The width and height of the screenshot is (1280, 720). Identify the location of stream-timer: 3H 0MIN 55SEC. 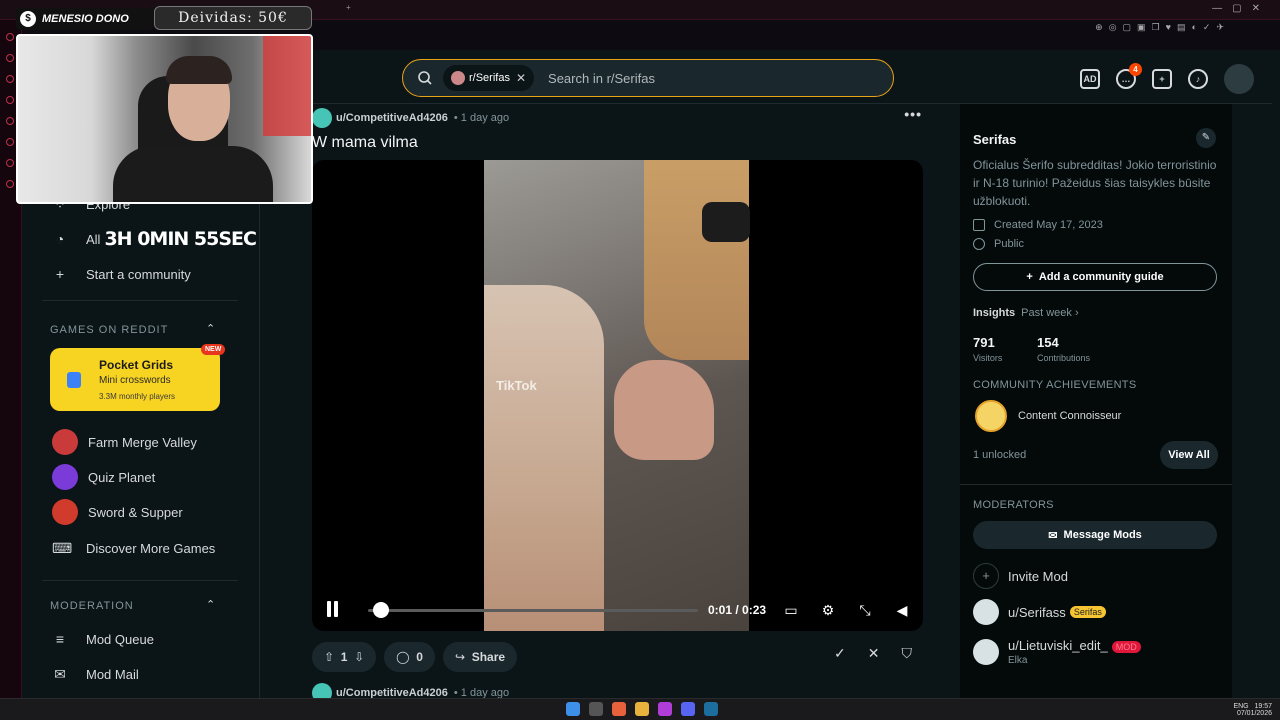
(180, 239).